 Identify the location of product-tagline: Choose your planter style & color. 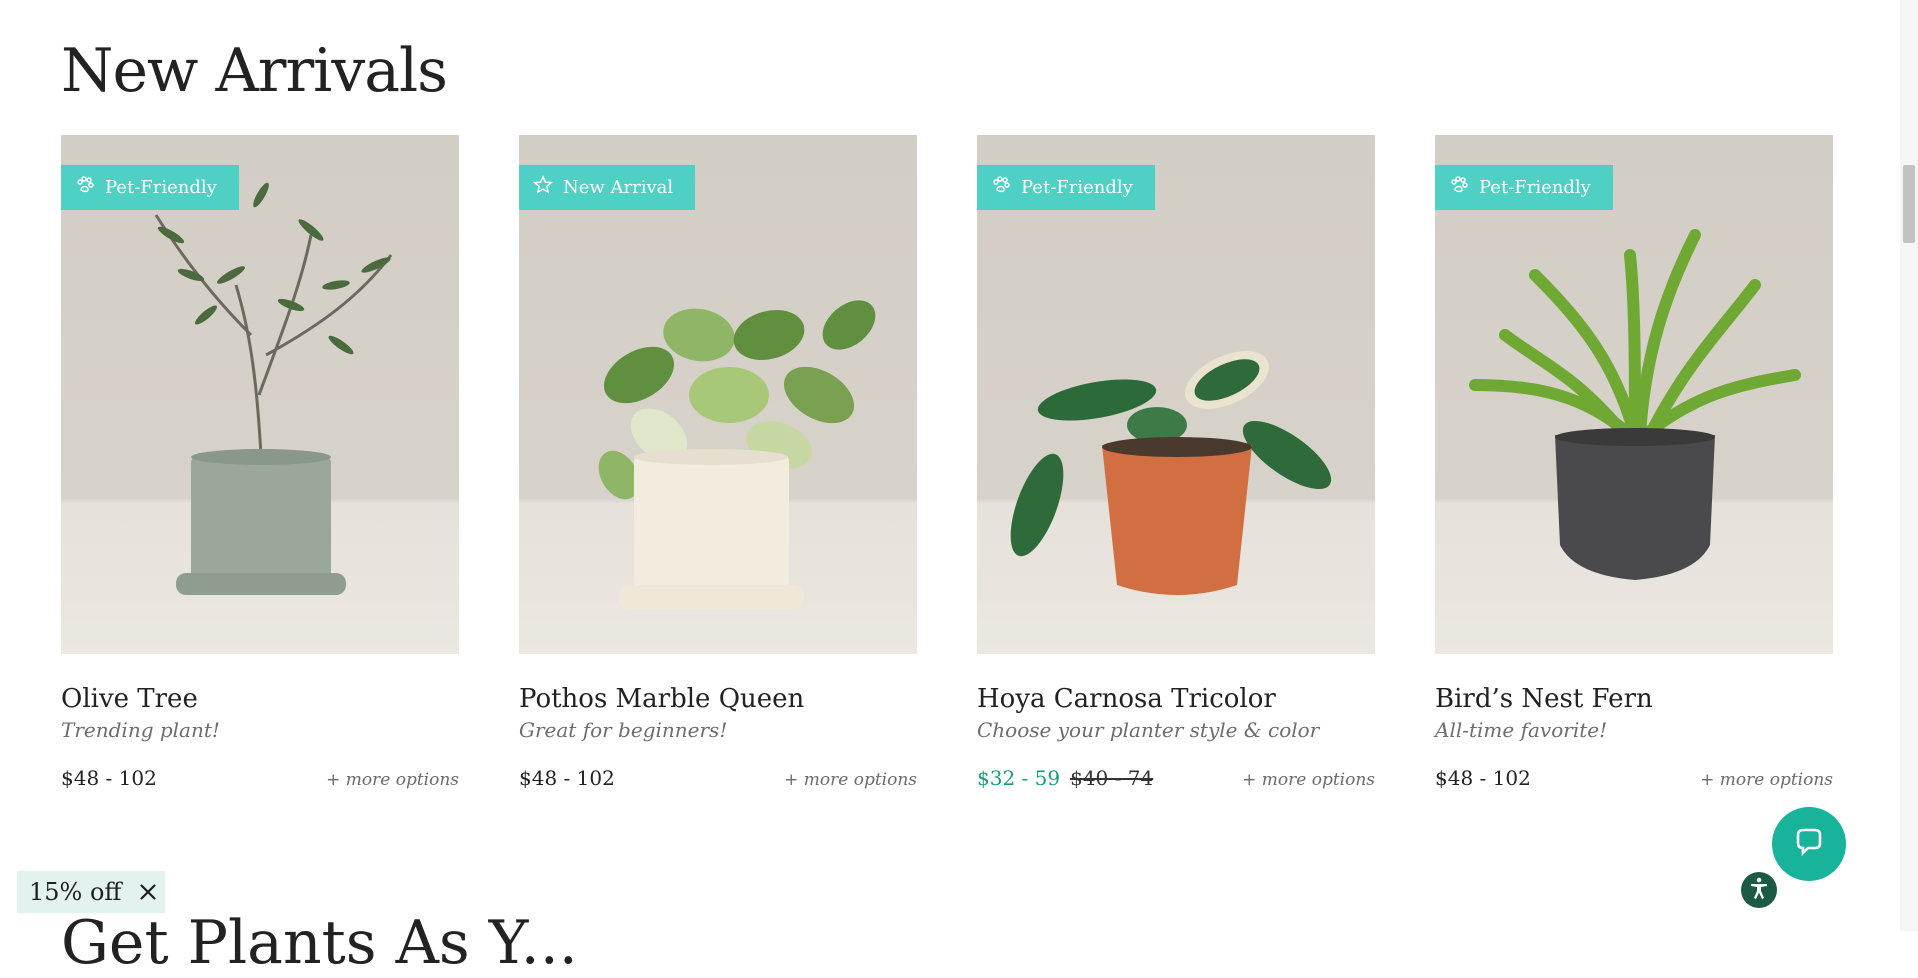
(1148, 730).